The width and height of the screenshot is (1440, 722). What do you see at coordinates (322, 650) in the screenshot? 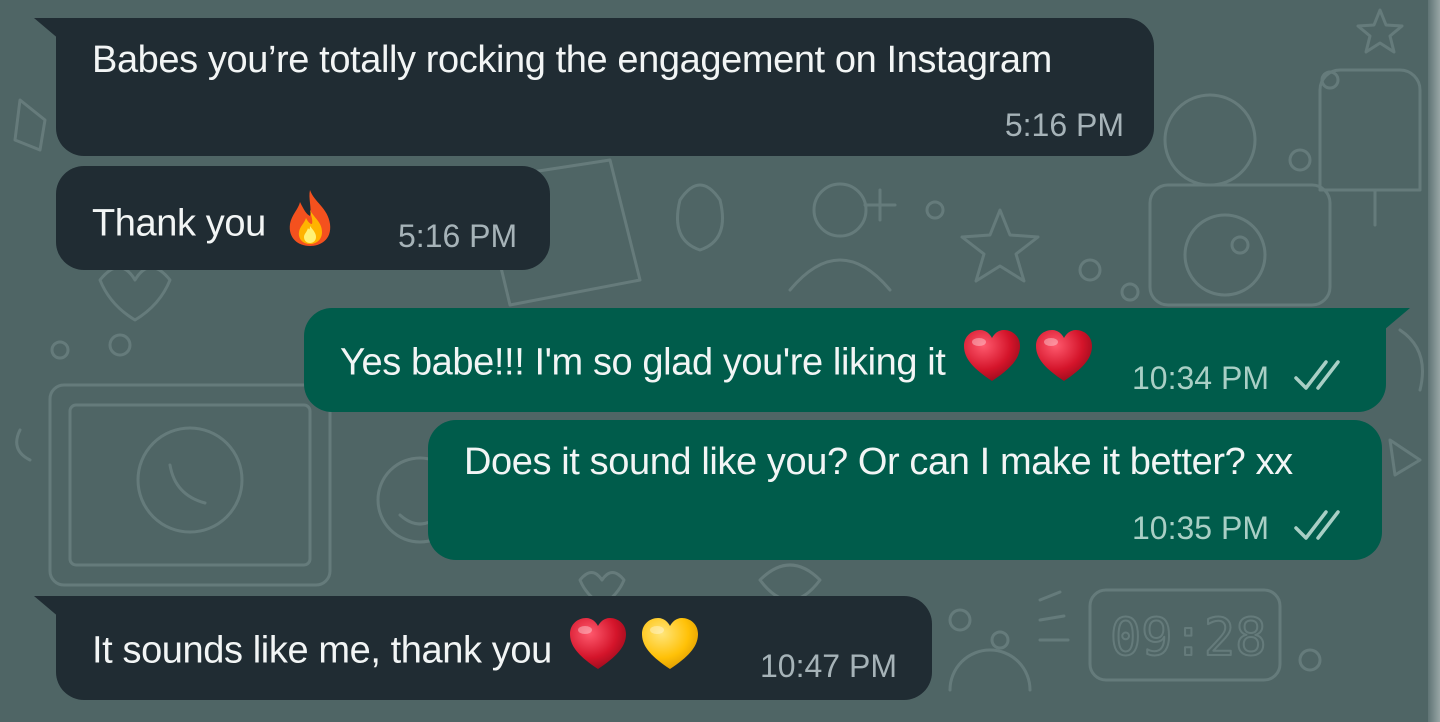
I see `message-text-content: It sounds like me, thank you` at bounding box center [322, 650].